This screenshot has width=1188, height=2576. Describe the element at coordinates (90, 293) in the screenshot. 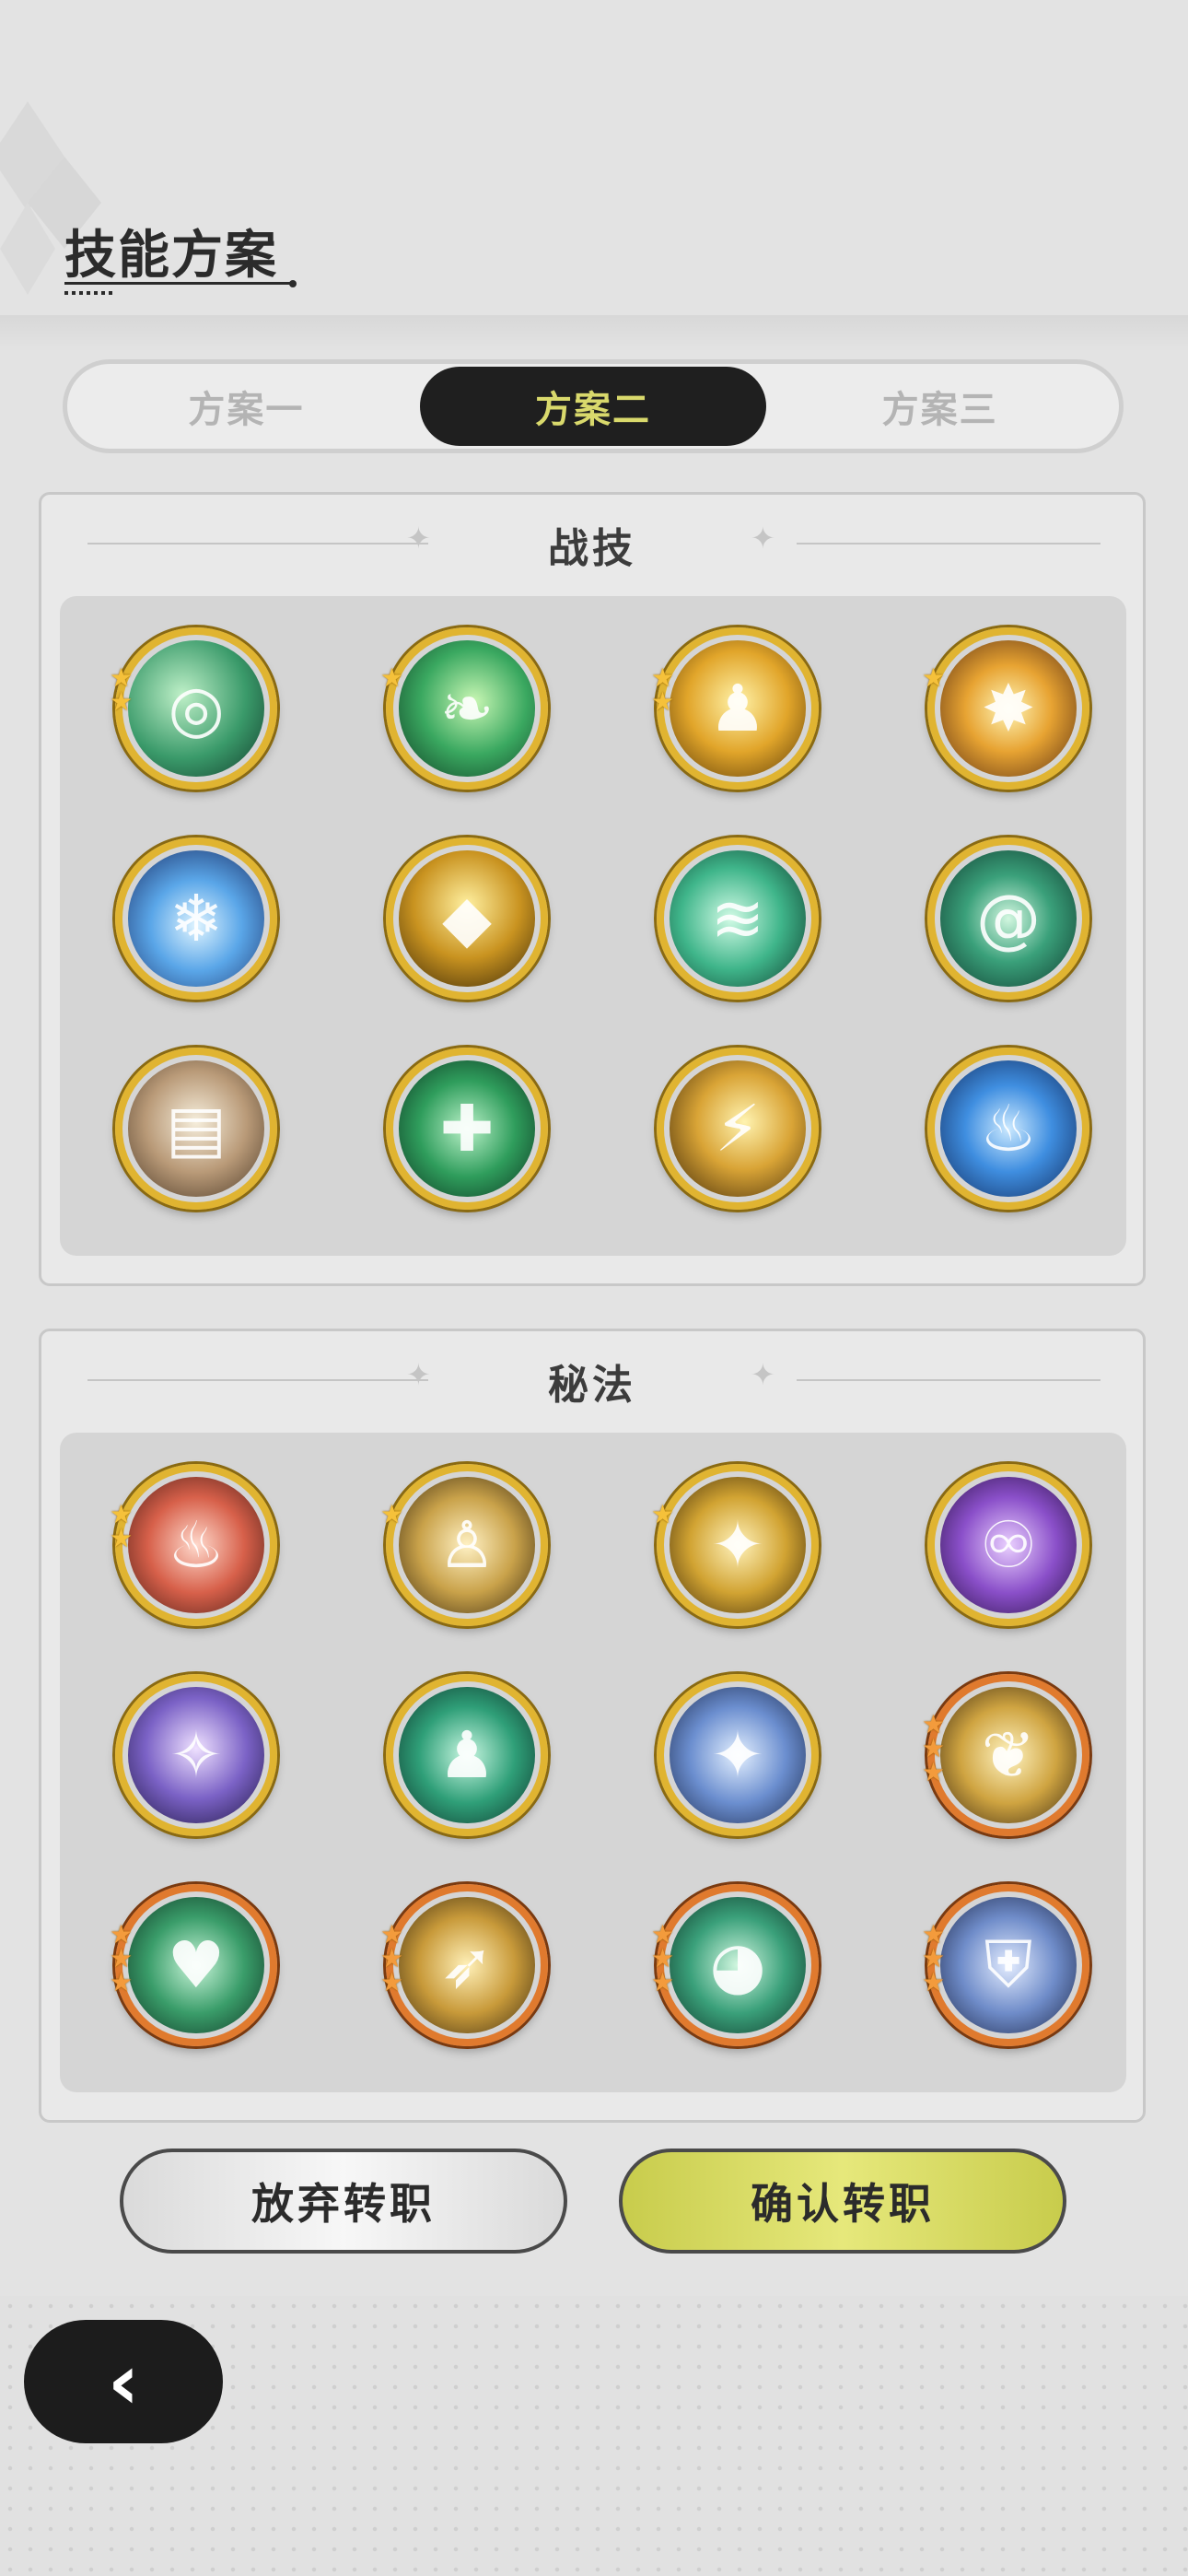

I see `title-dots` at that location.